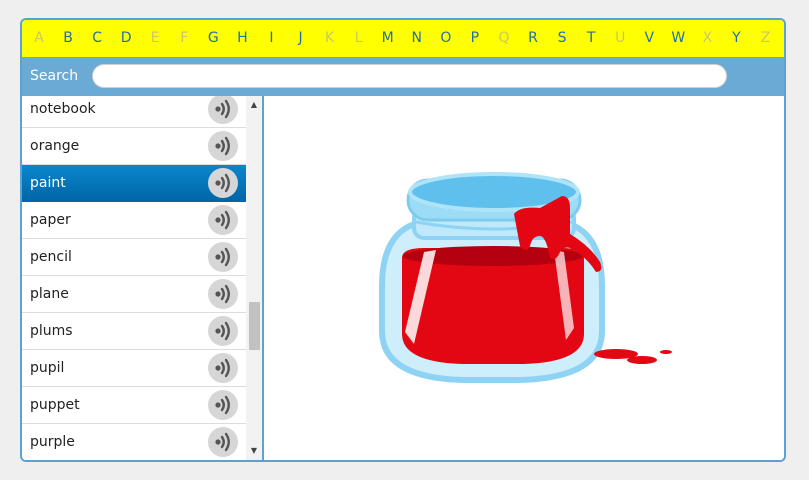  I want to click on word-label: purple, so click(52, 442).